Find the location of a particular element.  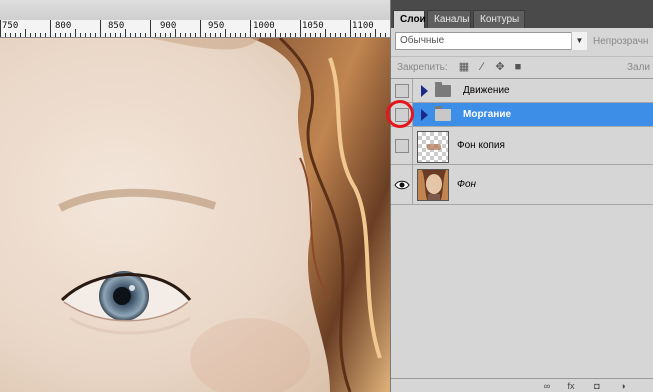

panel-tab-bar: Слои Каналы Контуры is located at coordinates (522, 14).